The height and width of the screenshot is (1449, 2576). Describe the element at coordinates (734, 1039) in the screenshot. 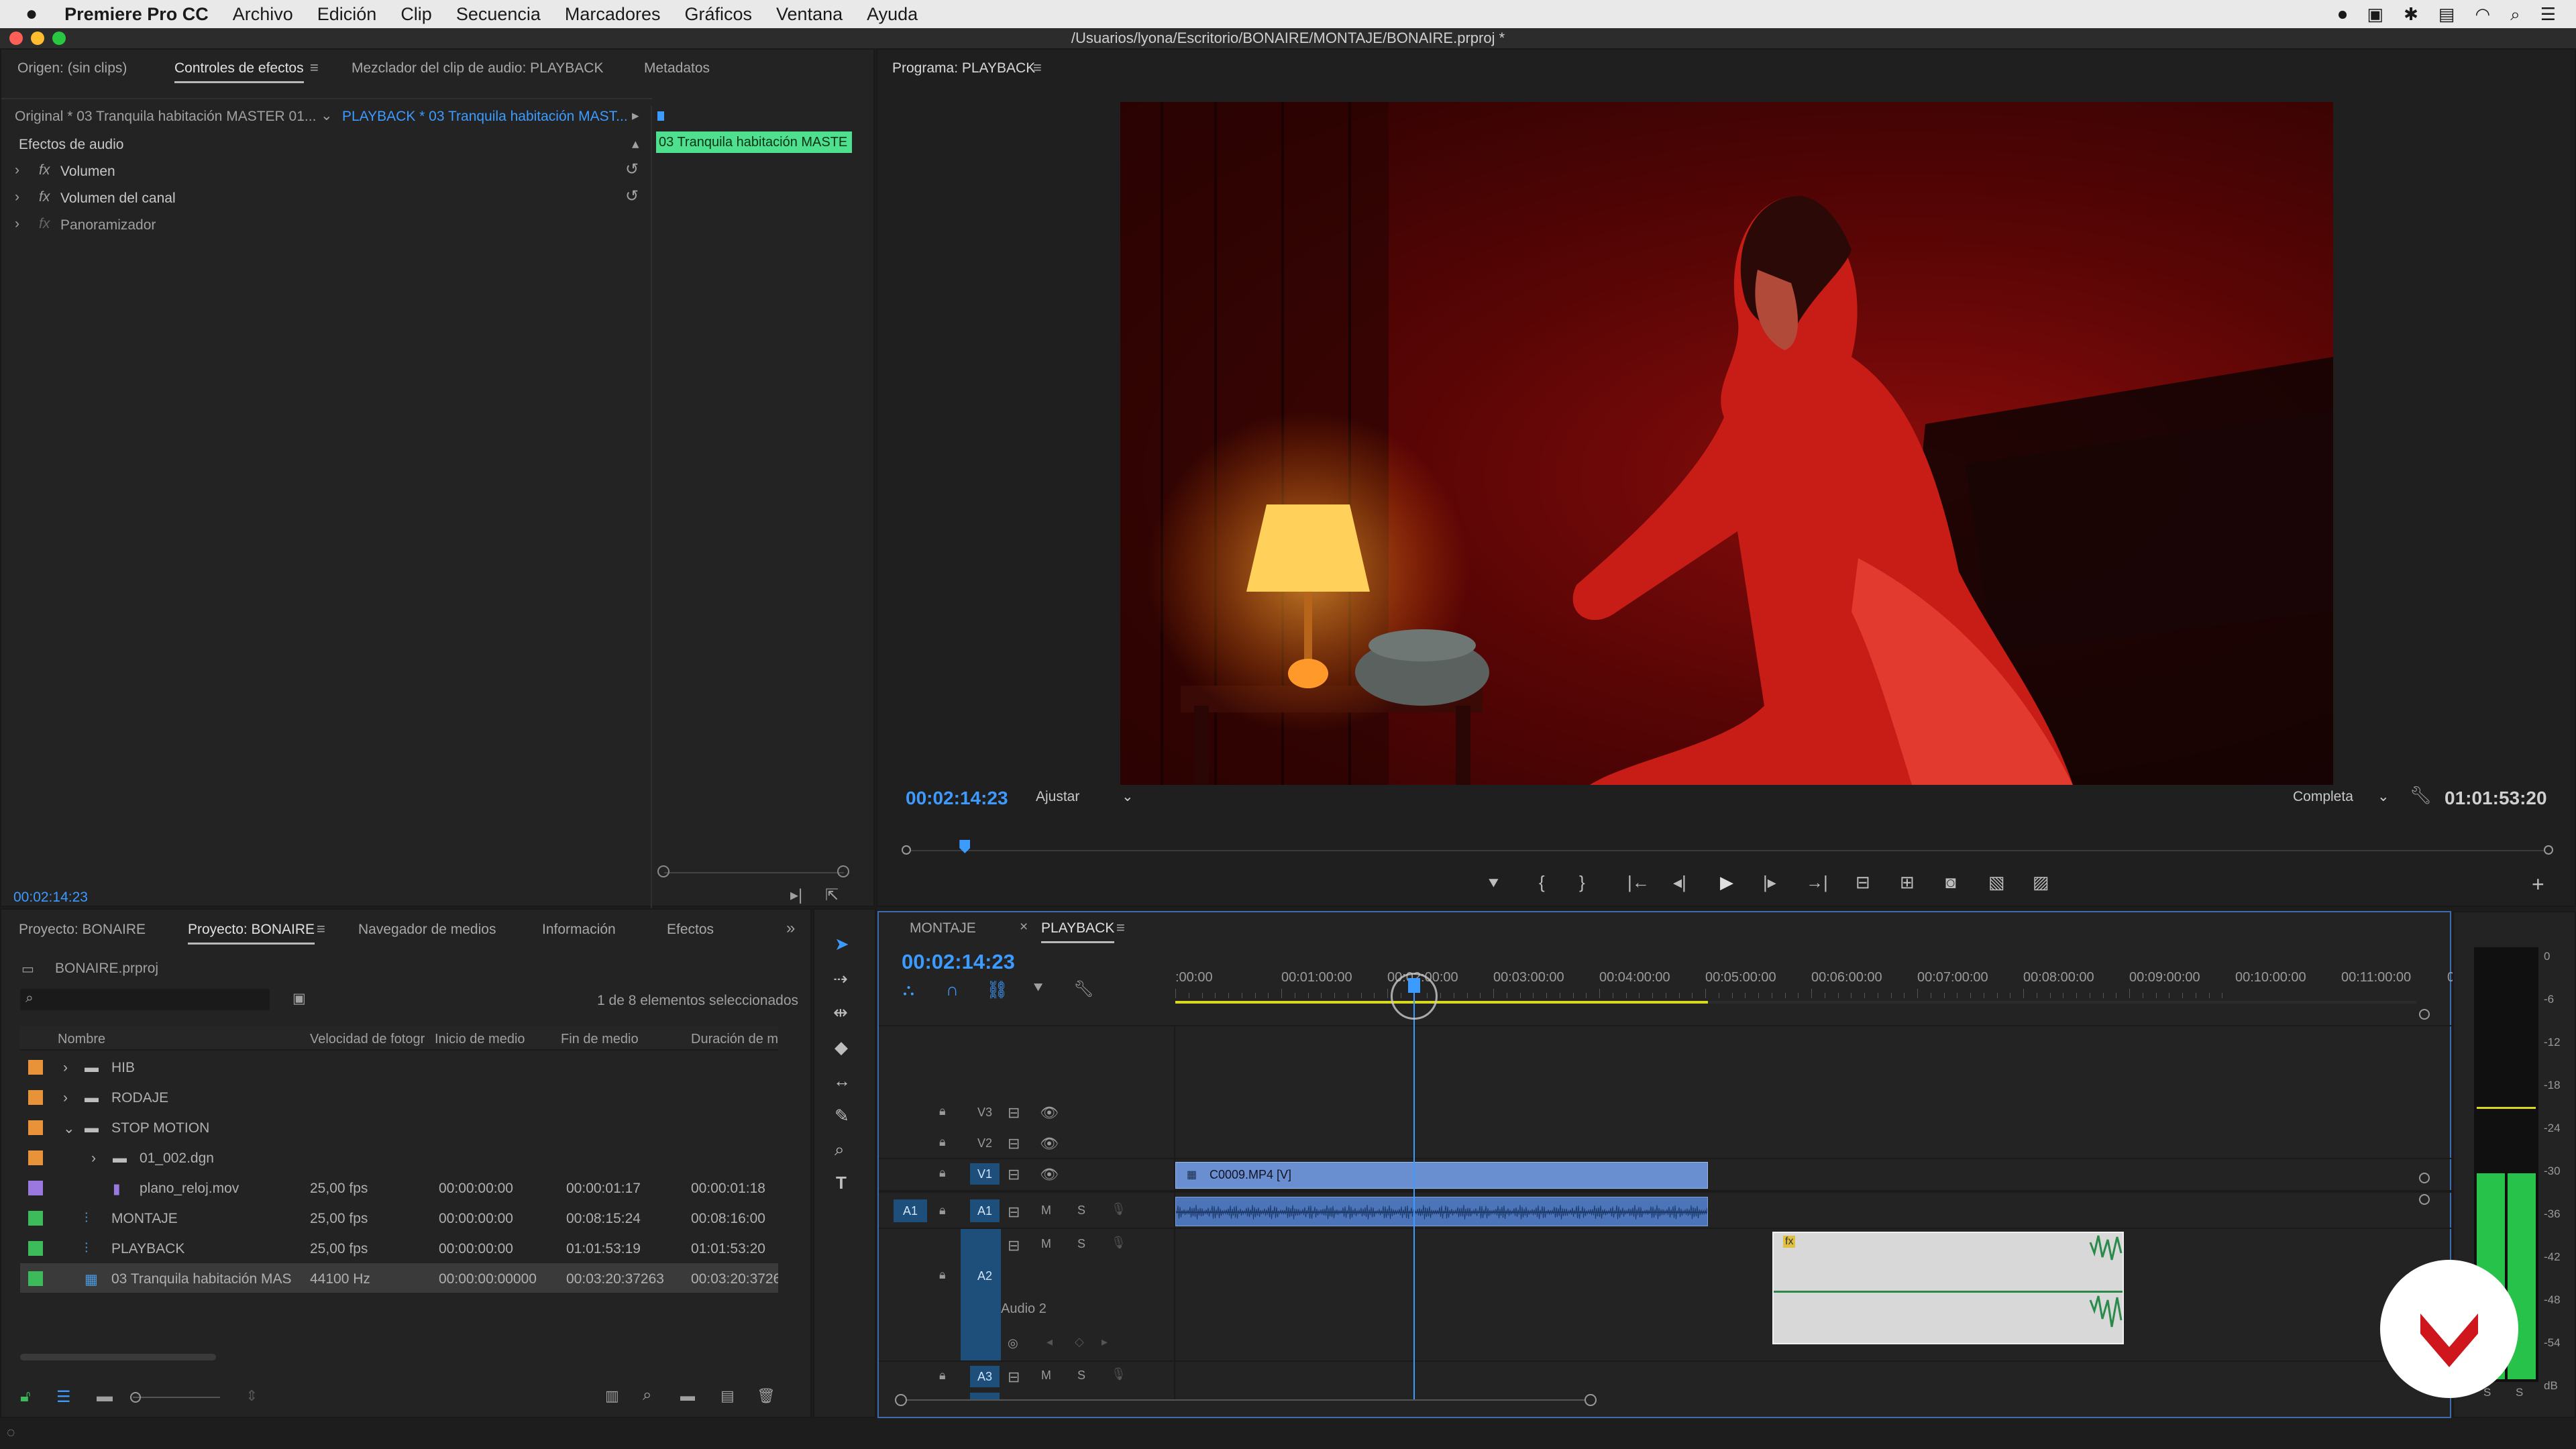

I see `column-media-duration: Duración de me` at that location.